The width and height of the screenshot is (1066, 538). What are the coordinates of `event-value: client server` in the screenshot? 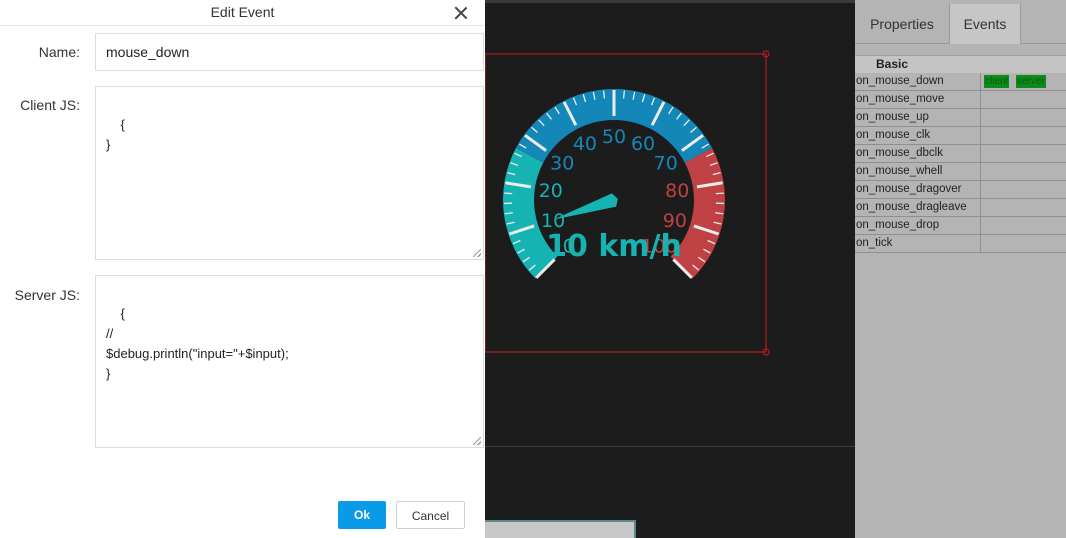 It's located at (1023, 81).